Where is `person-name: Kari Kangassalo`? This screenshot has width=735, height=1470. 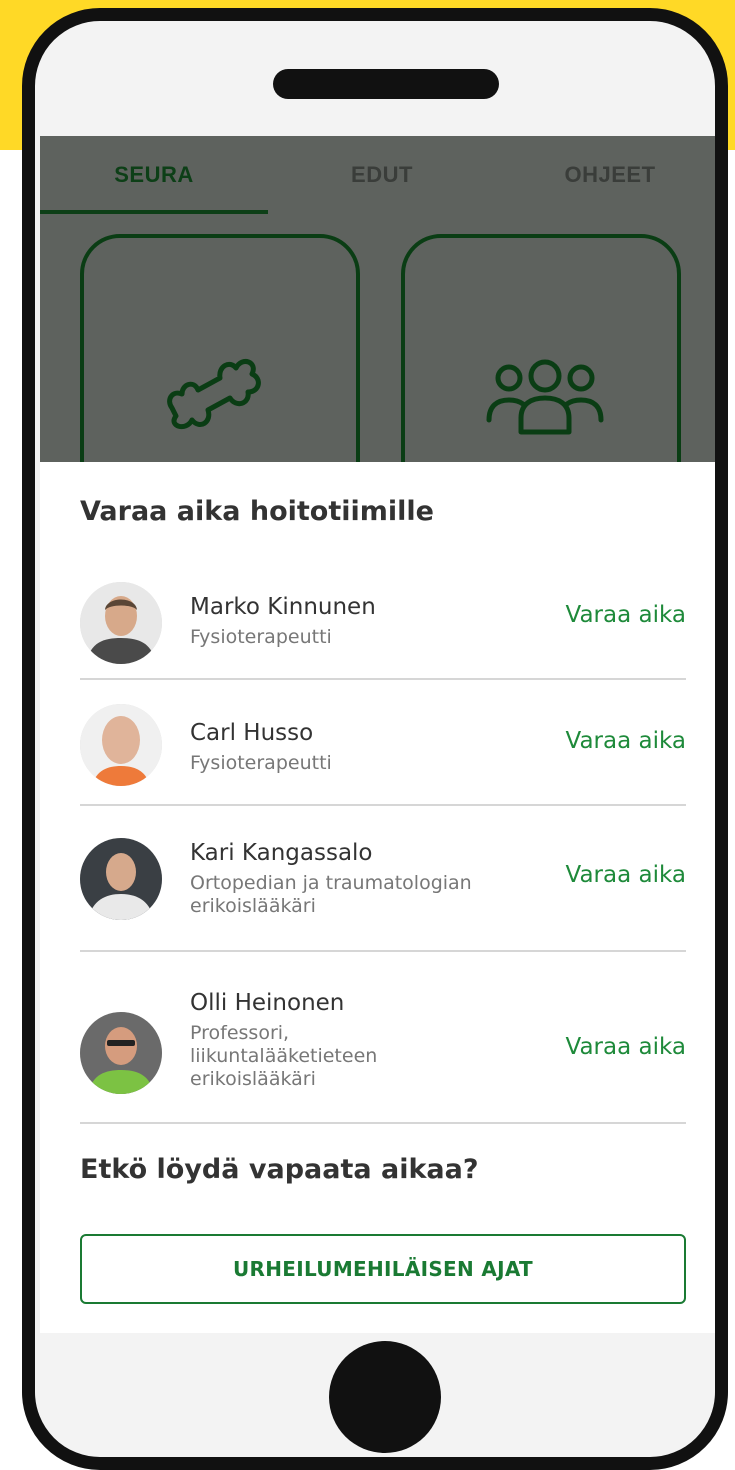
person-name: Kari Kangassalo is located at coordinates (281, 853).